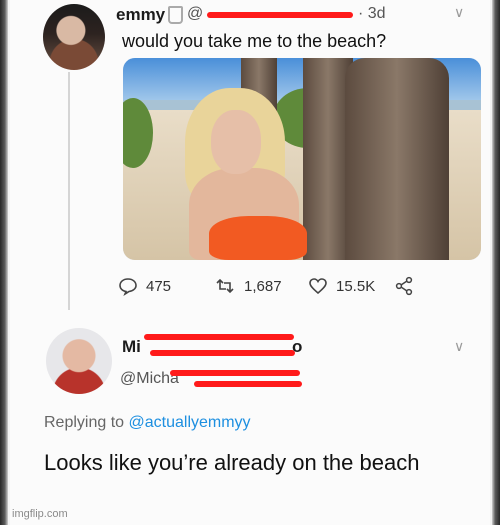 This screenshot has width=500, height=525. I want to click on reply-display-name-end: o, so click(297, 346).